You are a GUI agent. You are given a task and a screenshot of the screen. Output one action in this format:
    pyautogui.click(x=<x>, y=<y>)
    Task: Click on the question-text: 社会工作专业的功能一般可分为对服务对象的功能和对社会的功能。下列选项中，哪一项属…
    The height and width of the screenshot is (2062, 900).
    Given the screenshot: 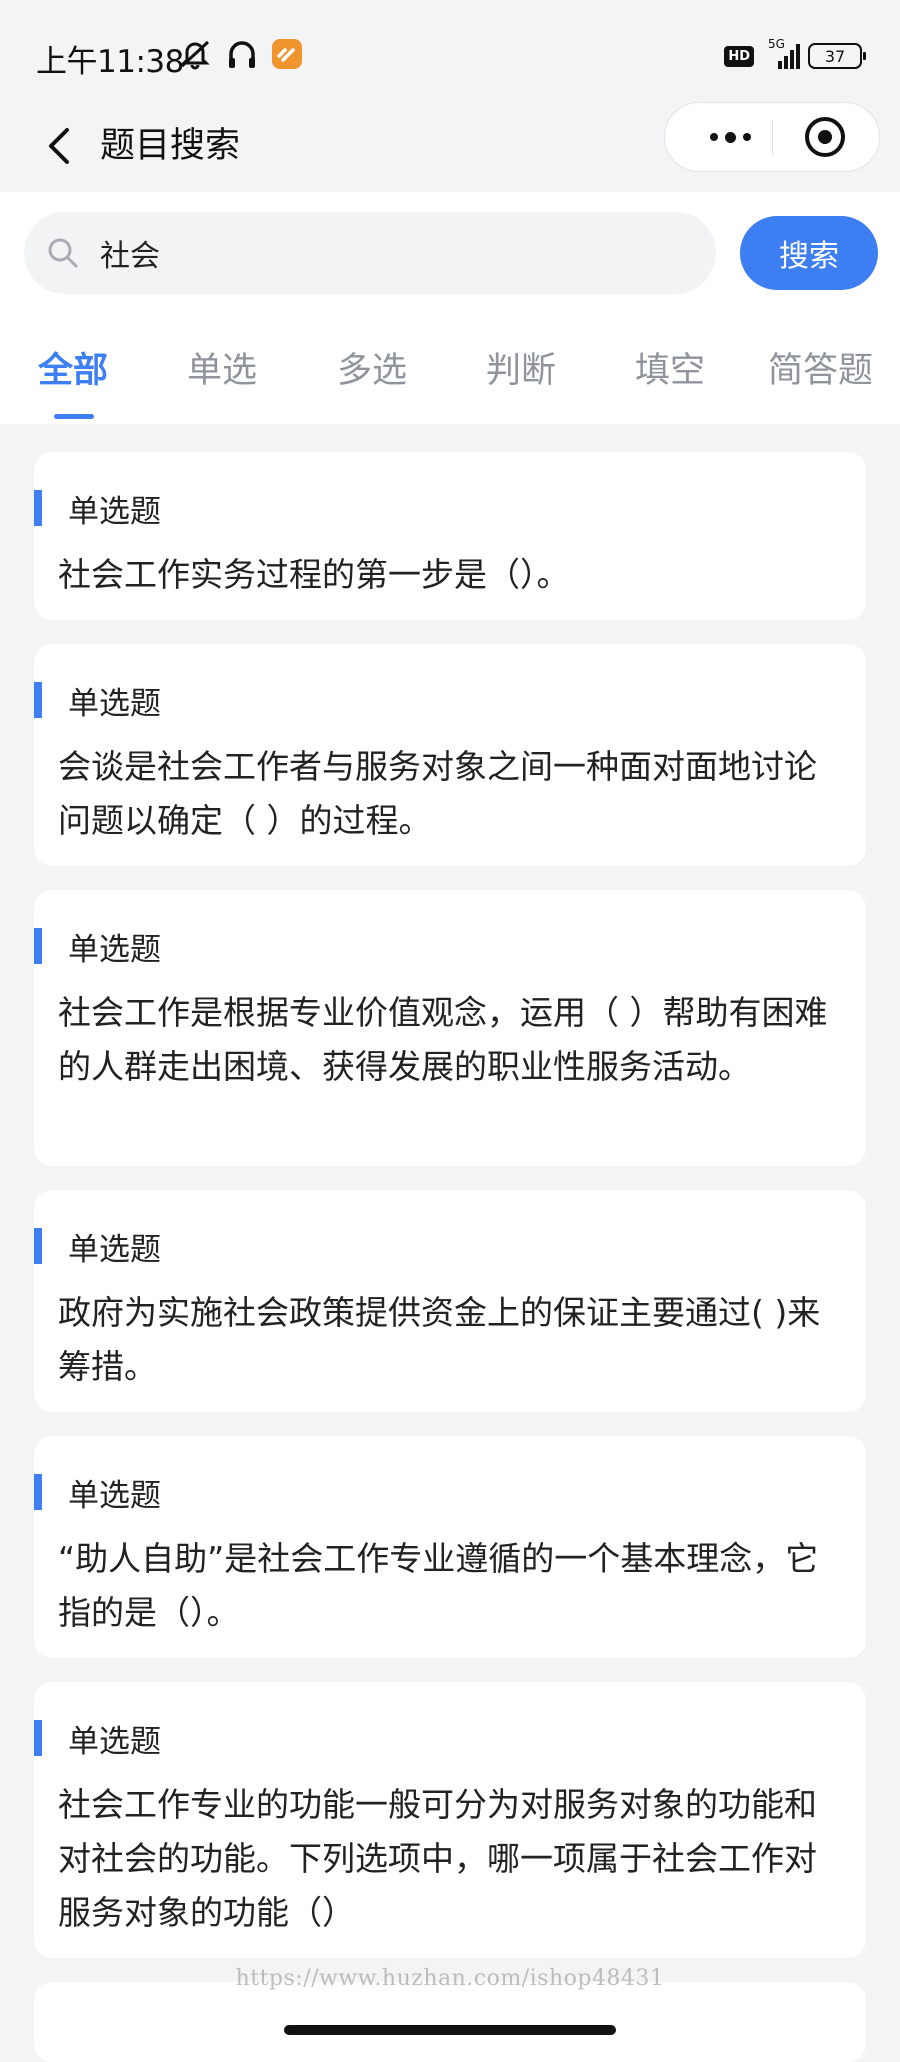 What is the action you would take?
    pyautogui.click(x=437, y=1858)
    